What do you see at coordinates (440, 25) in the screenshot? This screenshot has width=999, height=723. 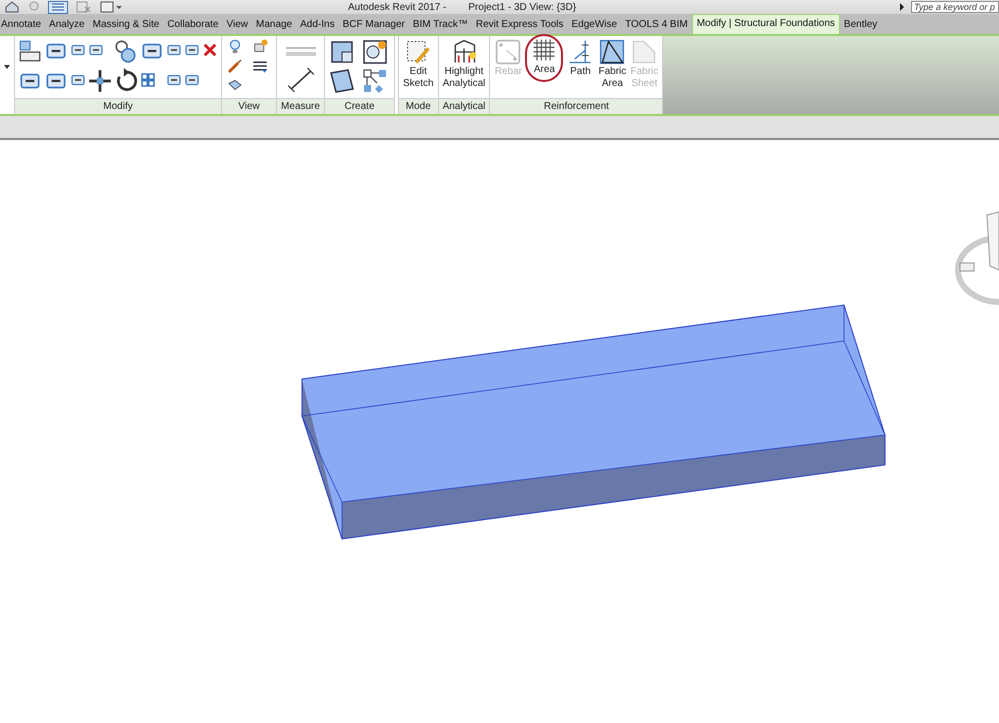 I see `ribbon-tab: BIM Track™` at bounding box center [440, 25].